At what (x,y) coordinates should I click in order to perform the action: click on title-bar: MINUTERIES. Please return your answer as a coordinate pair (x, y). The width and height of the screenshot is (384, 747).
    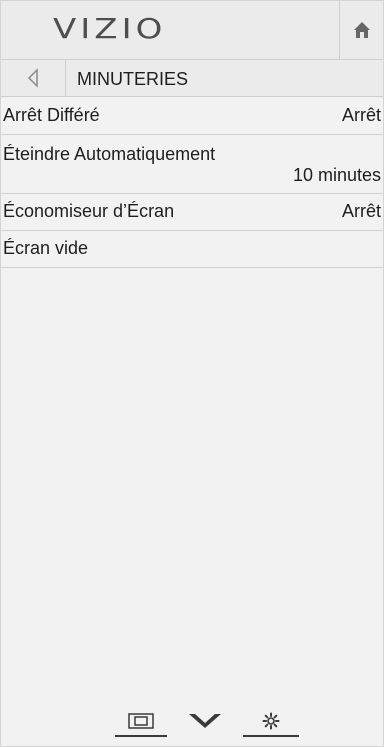
    Looking at the image, I should click on (192, 78).